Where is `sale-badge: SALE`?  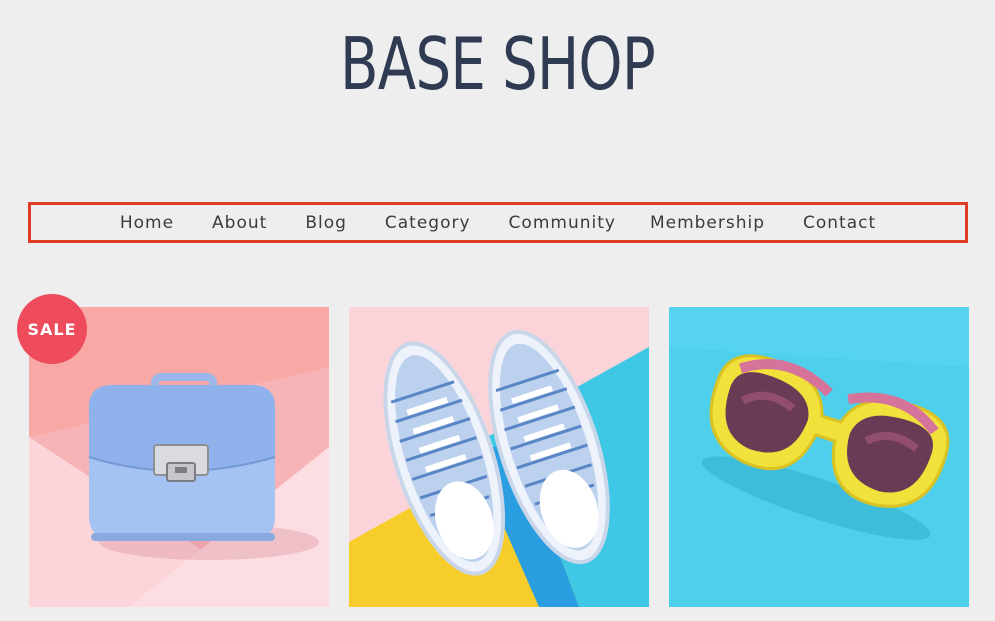
sale-badge: SALE is located at coordinates (52, 329).